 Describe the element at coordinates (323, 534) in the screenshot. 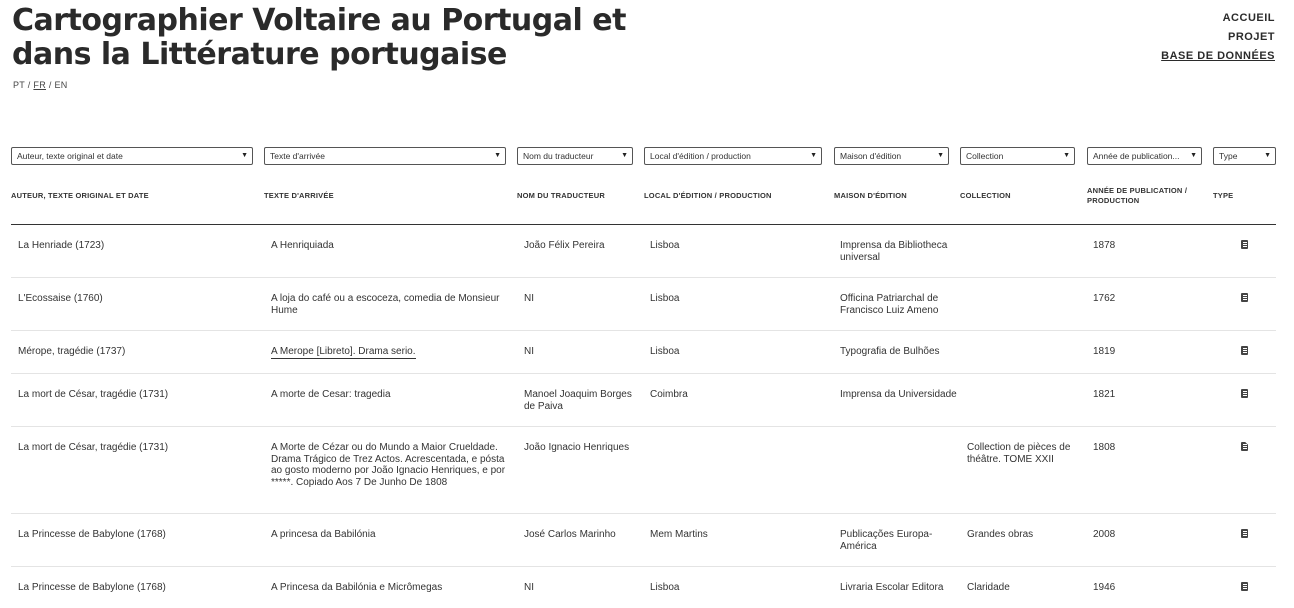

I see `cell-target-text: A princesa da Babilónia` at that location.